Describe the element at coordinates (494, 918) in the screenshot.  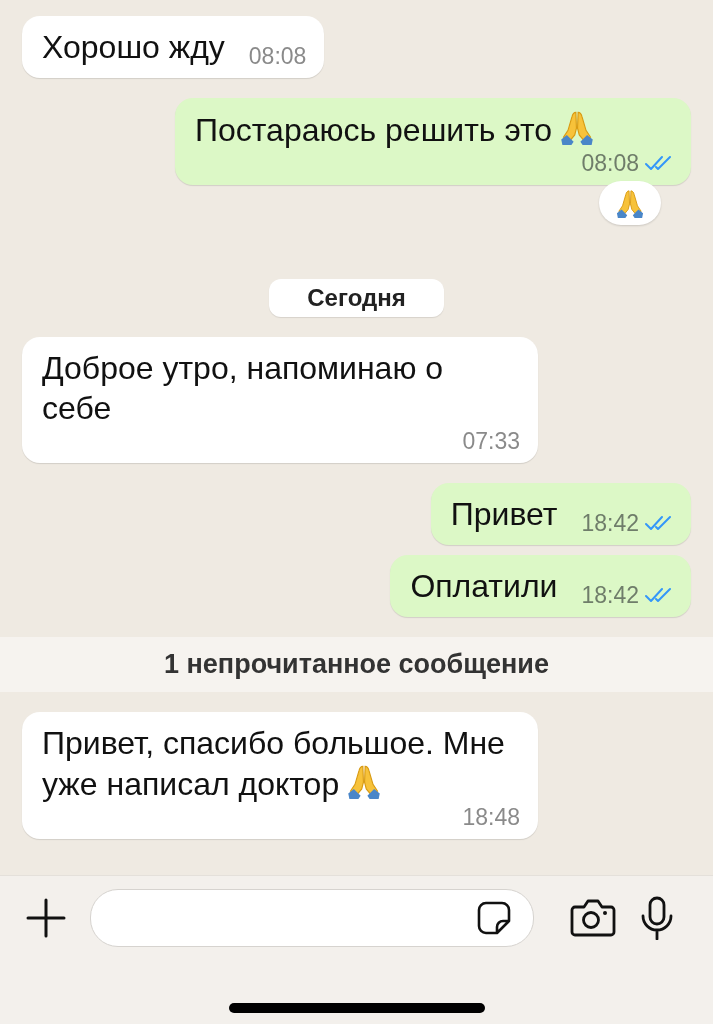
I see `sticker-icon` at that location.